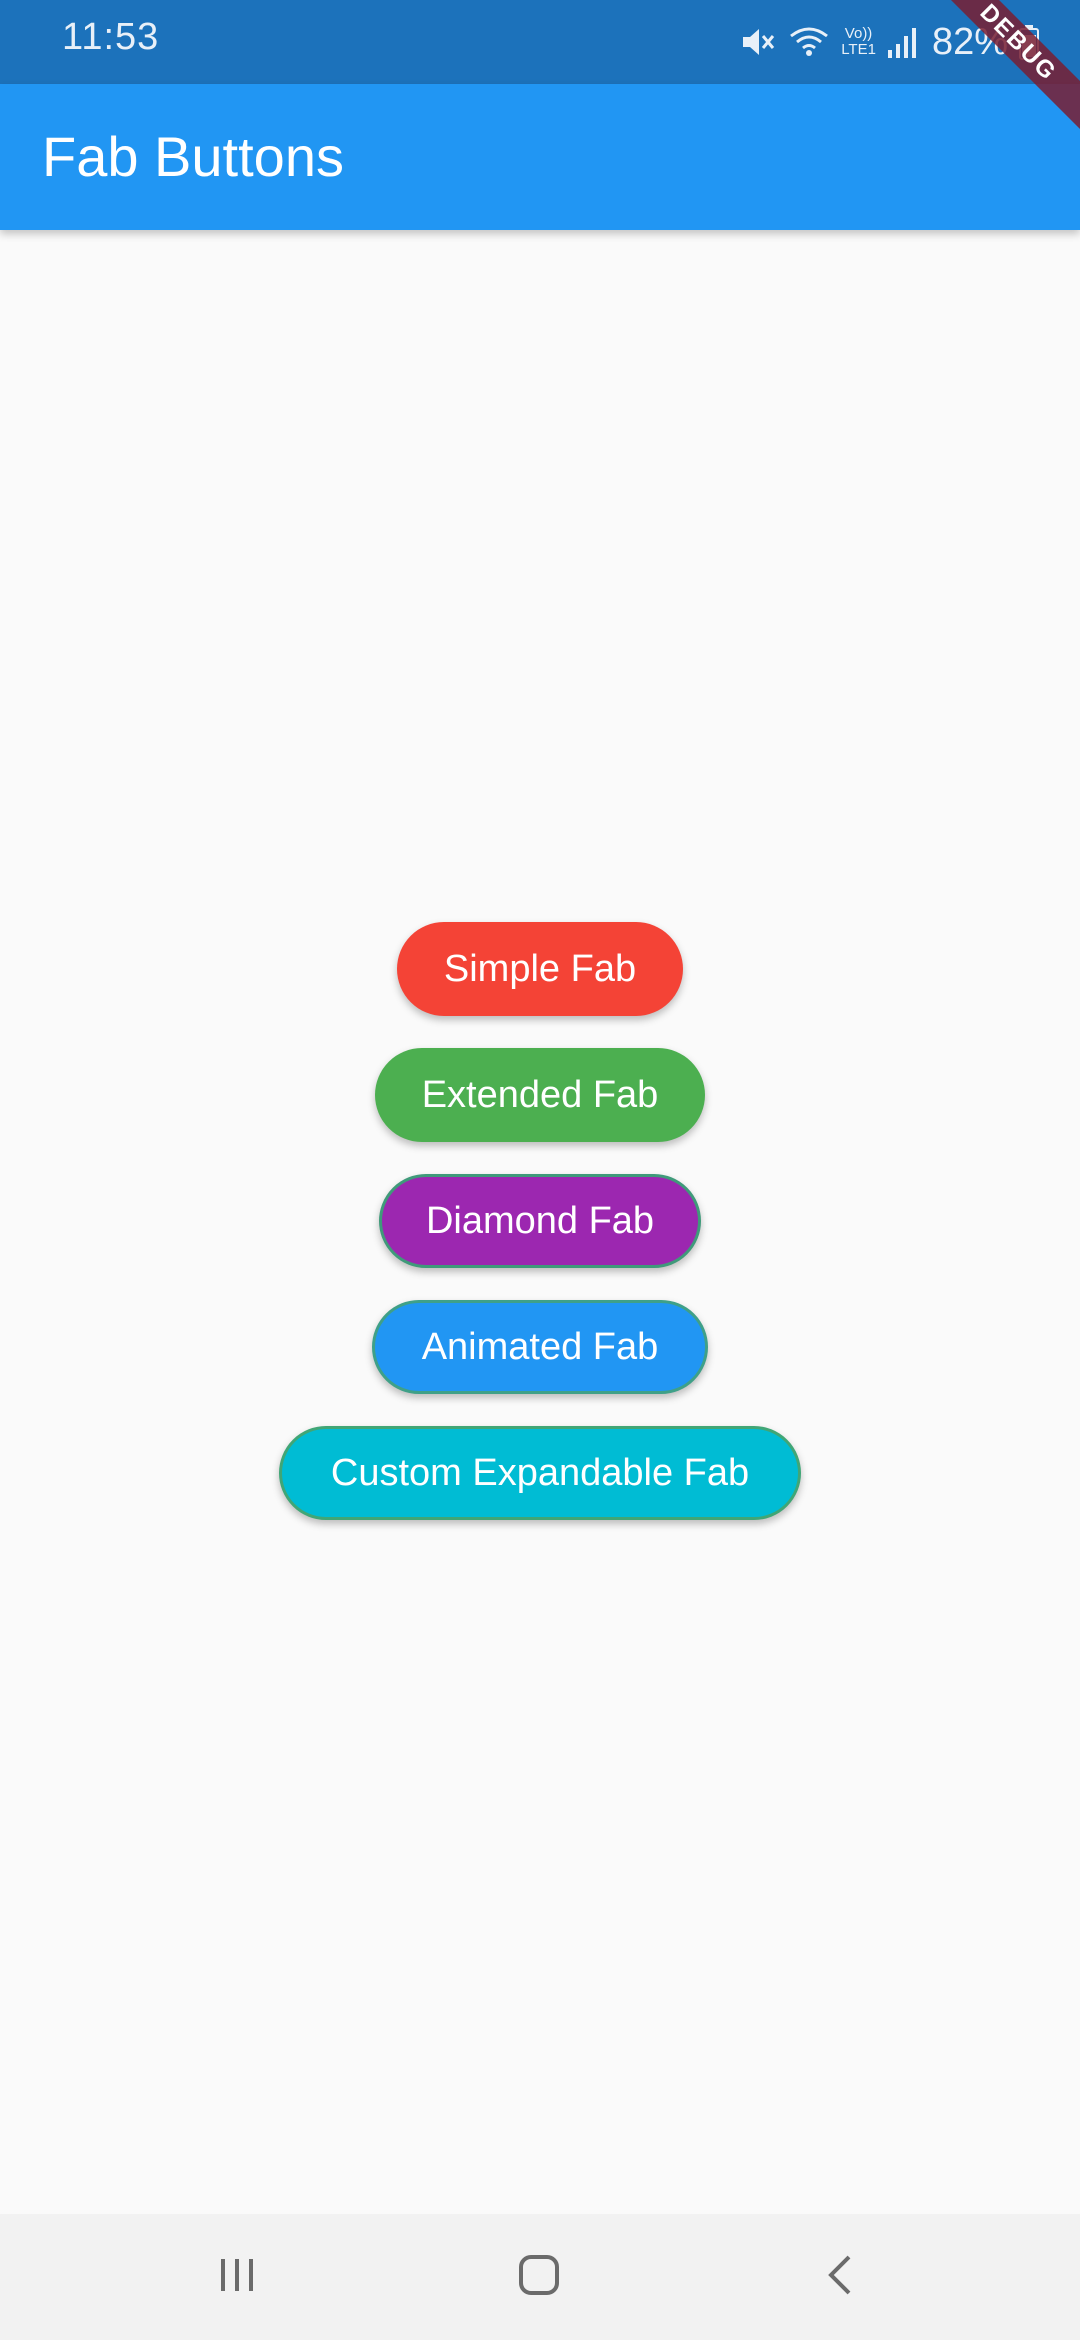 The width and height of the screenshot is (1080, 2340). Describe the element at coordinates (540, 969) in the screenshot. I see `simple-fab-button: Simple Fab` at that location.